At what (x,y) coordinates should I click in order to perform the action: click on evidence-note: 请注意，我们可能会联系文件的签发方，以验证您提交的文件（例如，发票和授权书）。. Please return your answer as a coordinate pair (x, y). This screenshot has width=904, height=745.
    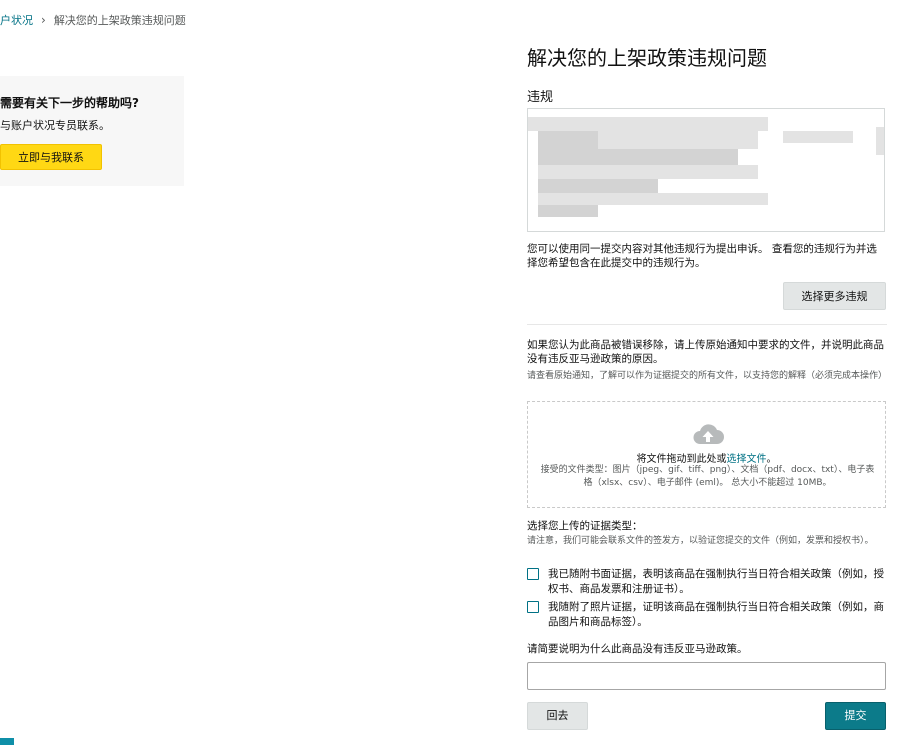
    Looking at the image, I should click on (700, 541).